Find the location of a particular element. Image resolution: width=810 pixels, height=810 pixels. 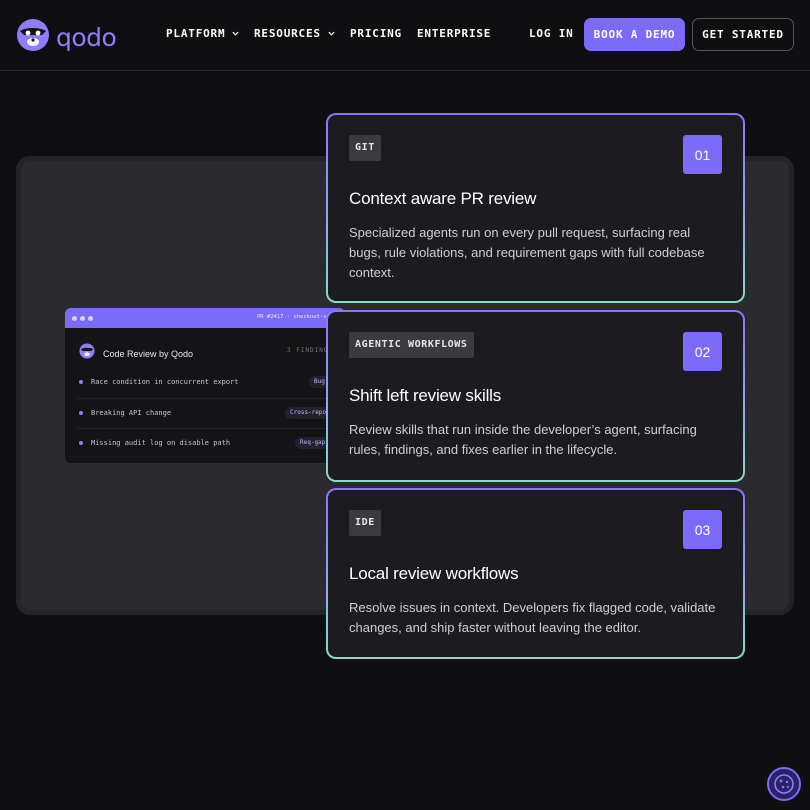

findings-count: 3 FINDING is located at coordinates (308, 350).